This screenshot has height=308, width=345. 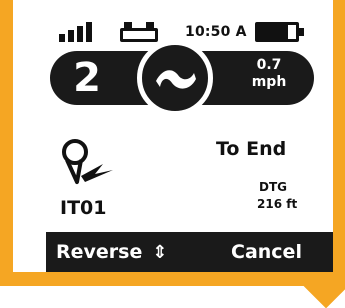 I want to click on battery-level-fill, so click(x=273, y=32).